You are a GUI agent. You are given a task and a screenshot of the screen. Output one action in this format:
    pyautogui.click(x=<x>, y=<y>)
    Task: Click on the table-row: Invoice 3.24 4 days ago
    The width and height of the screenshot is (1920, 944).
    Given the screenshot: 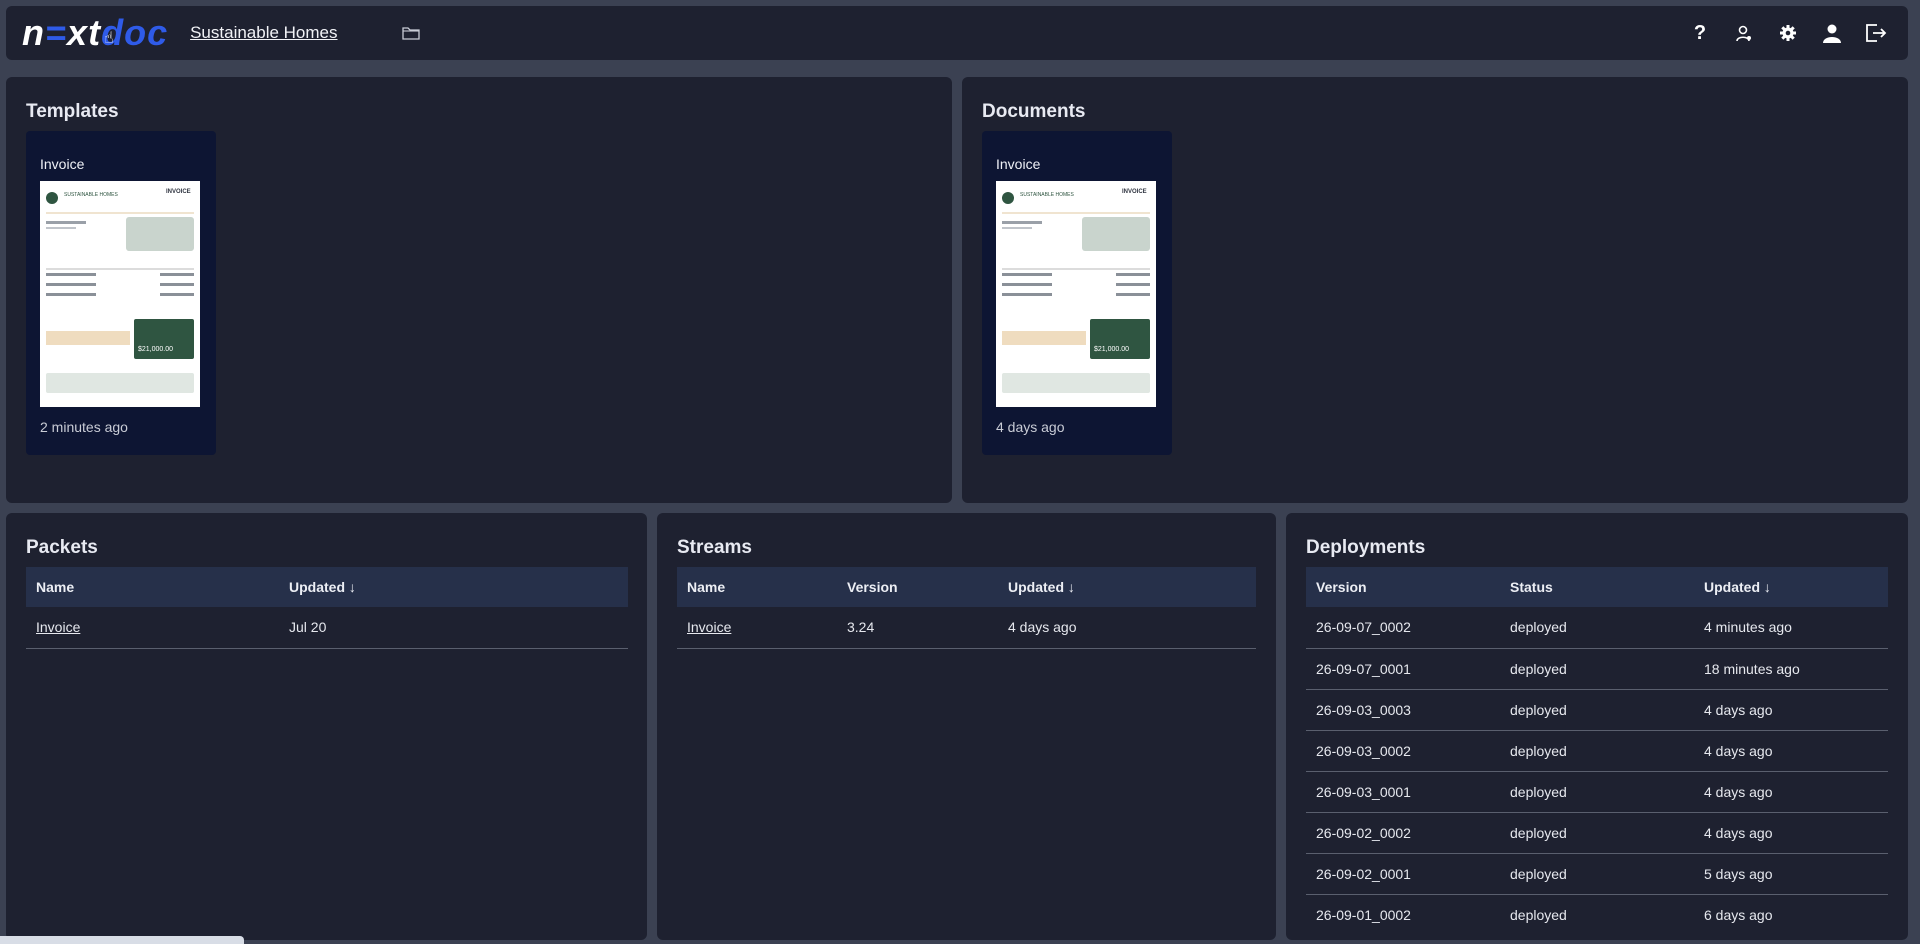 What is the action you would take?
    pyautogui.click(x=966, y=628)
    